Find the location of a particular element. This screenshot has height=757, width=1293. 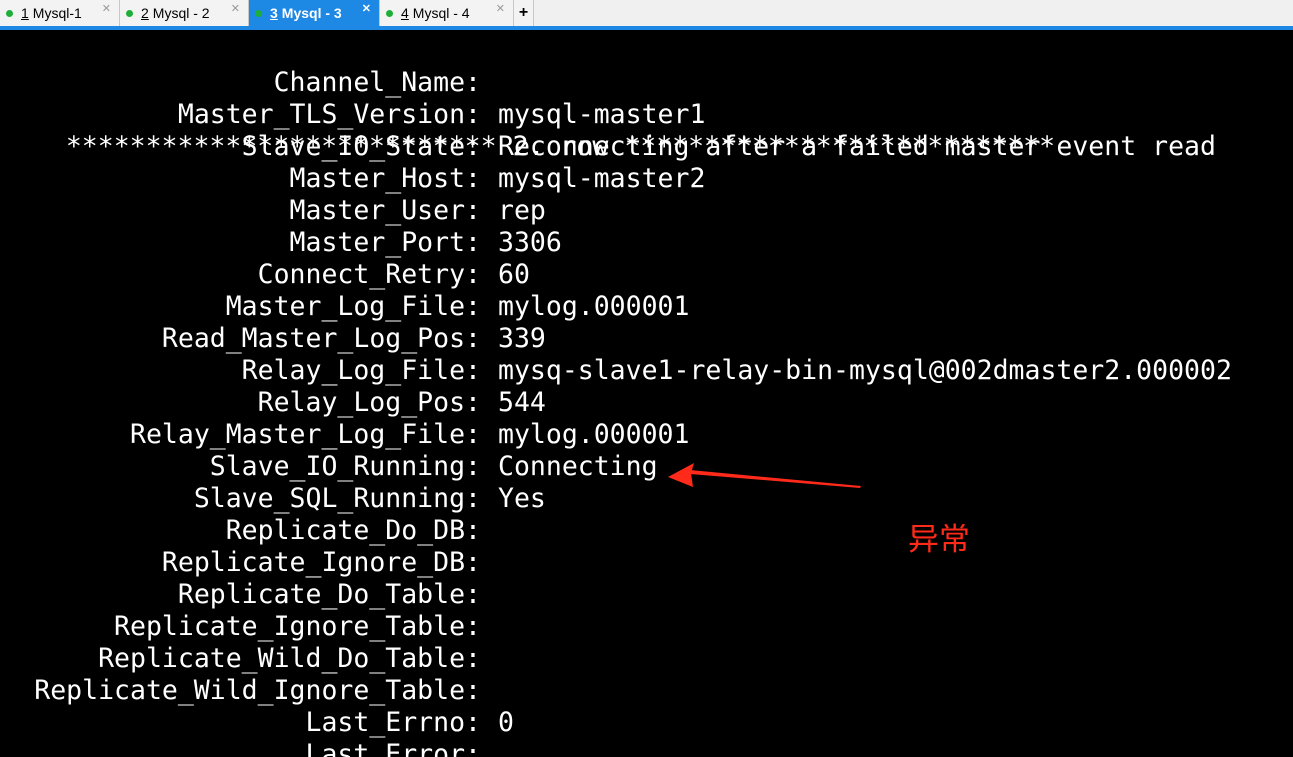

tab-mysql-3: 3 Mysql - 3 ✕ is located at coordinates (314, 13).